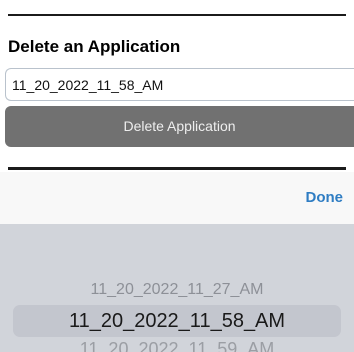 The height and width of the screenshot is (352, 354). What do you see at coordinates (177, 15) in the screenshot?
I see `top-divider` at bounding box center [177, 15].